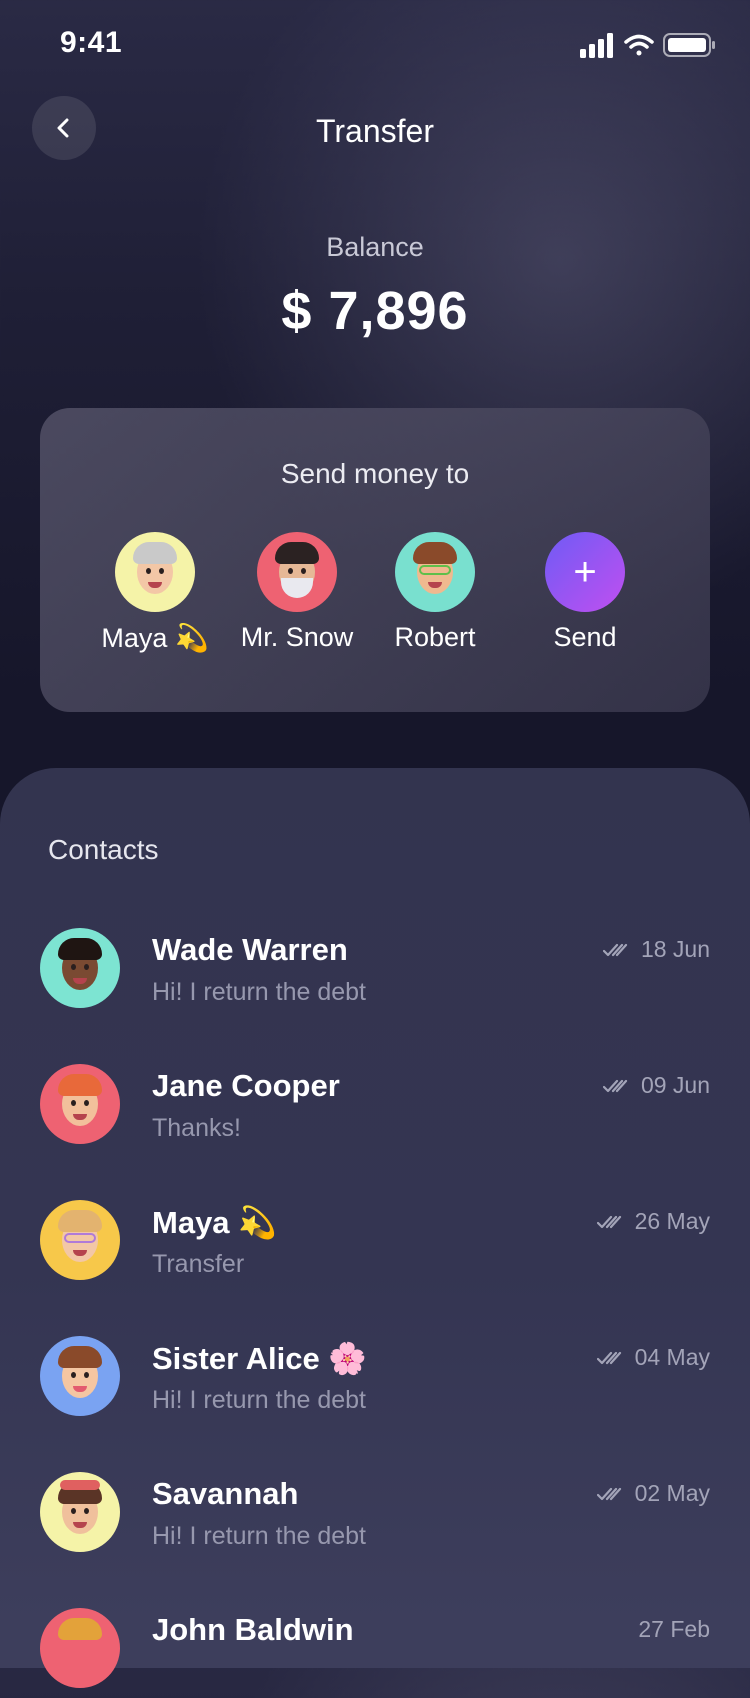 This screenshot has height=1698, width=750. Describe the element at coordinates (375, 131) in the screenshot. I see `page-title: Transfer` at that location.